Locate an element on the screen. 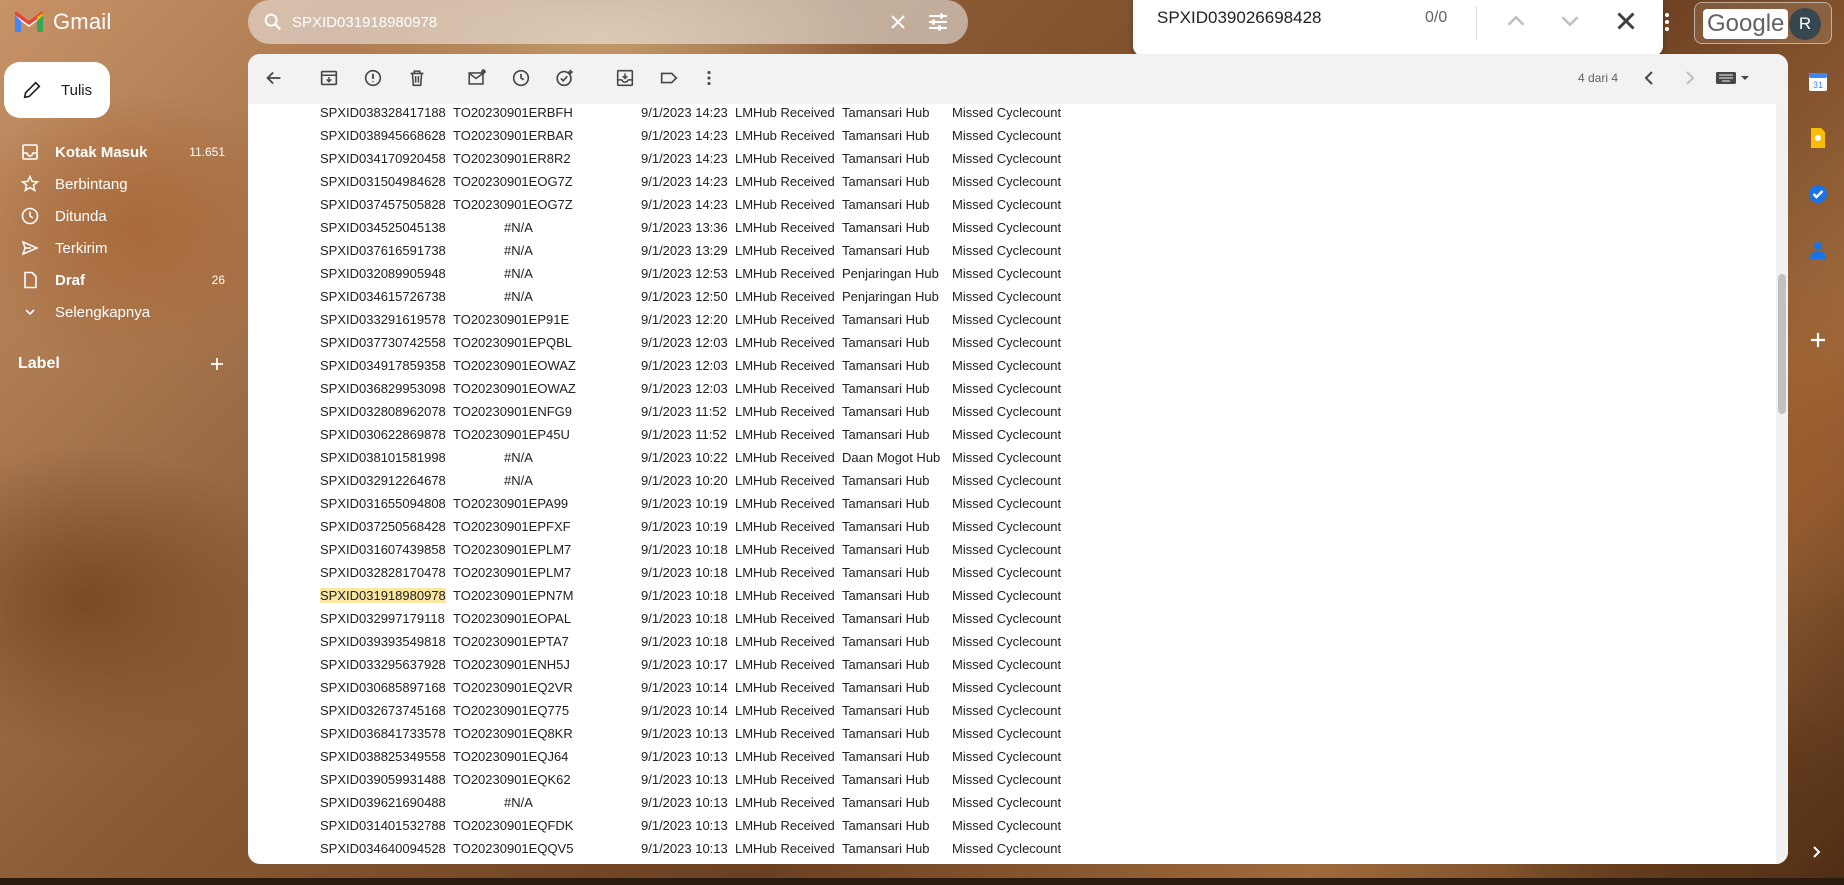 The image size is (1844, 885). app-name: Gmail is located at coordinates (82, 21).